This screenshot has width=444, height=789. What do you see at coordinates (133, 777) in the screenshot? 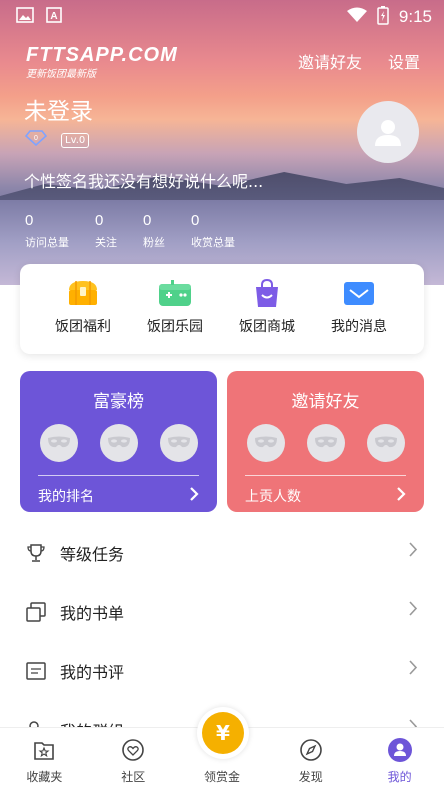
I see `tab-label: 社区` at bounding box center [133, 777].